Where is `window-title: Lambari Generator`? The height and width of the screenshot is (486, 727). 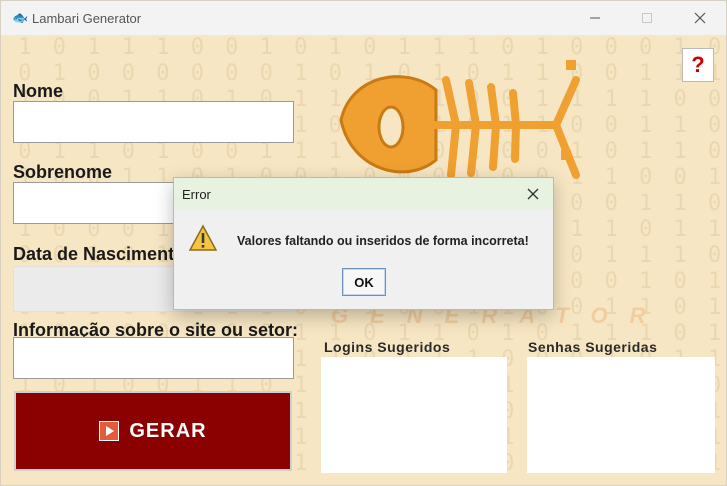 window-title: Lambari Generator is located at coordinates (87, 18).